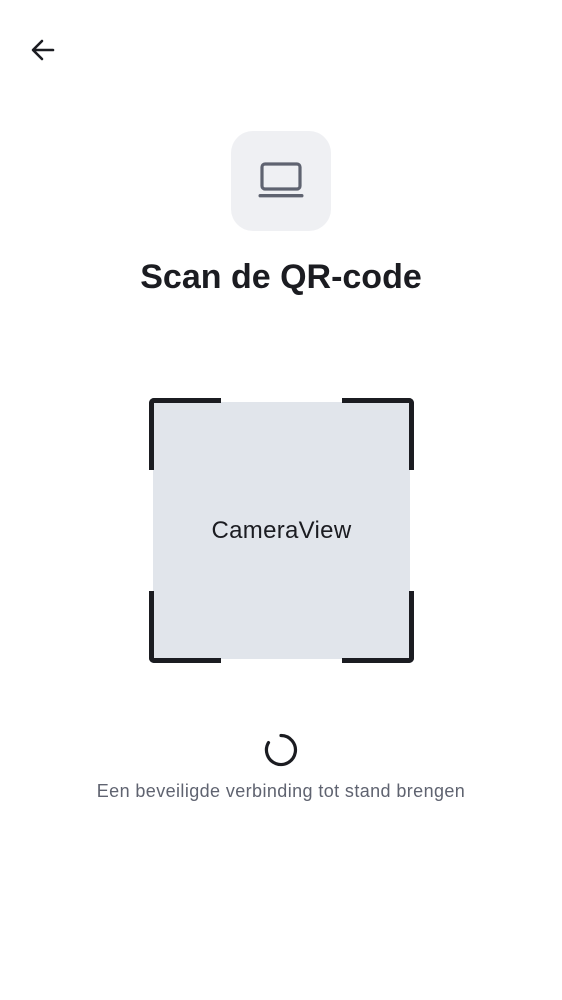 Image resolution: width=562 pixels, height=1000 pixels. What do you see at coordinates (281, 750) in the screenshot?
I see `loading-spinner-icon` at bounding box center [281, 750].